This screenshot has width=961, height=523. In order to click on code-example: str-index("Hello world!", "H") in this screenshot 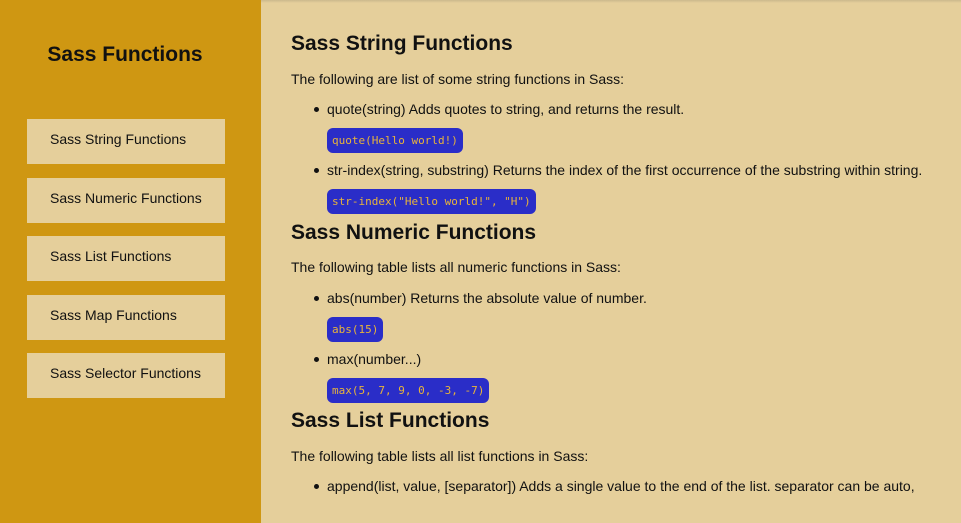, I will do `click(431, 201)`.